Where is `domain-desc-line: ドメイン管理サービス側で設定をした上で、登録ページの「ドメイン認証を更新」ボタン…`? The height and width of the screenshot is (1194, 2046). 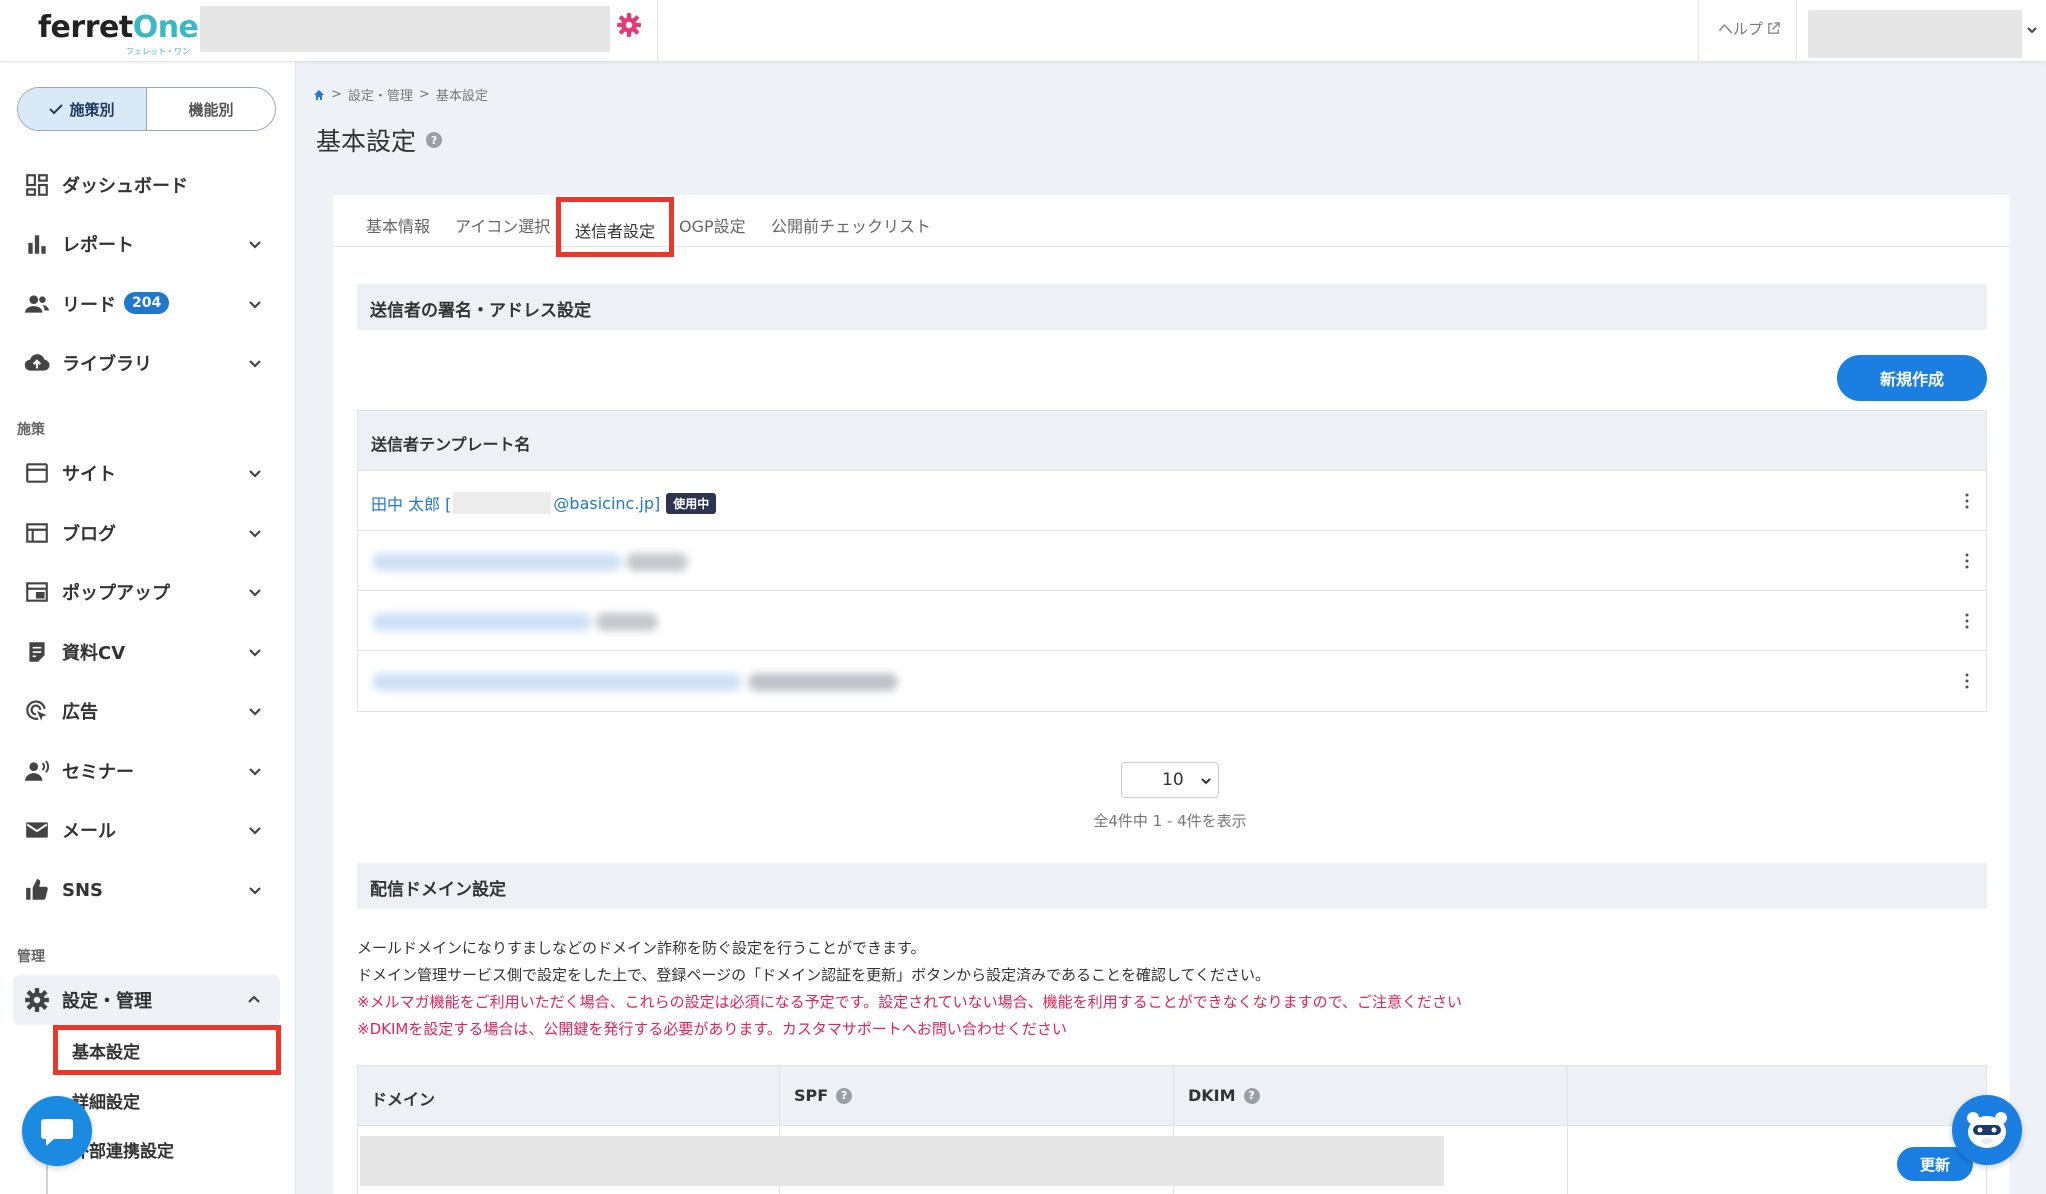 domain-desc-line: ドメイン管理サービス側で設定をした上で、登録ページの「ドメイン認証を更新」ボタン… is located at coordinates (814, 975).